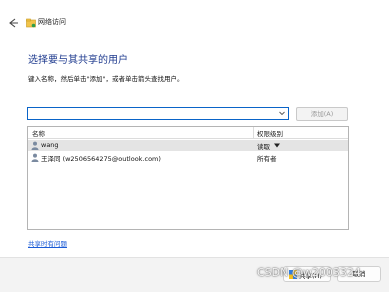 This screenshot has height=292, width=389. Describe the element at coordinates (270, 133) in the screenshot. I see `column-header-permission: 权限级别` at that location.